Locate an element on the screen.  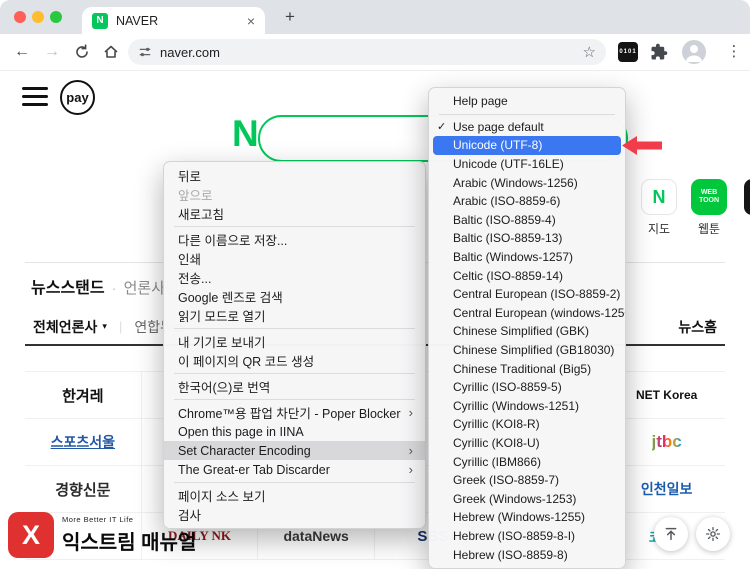
tab-news-home: 뉴스홈 is located at coordinates (697, 327).